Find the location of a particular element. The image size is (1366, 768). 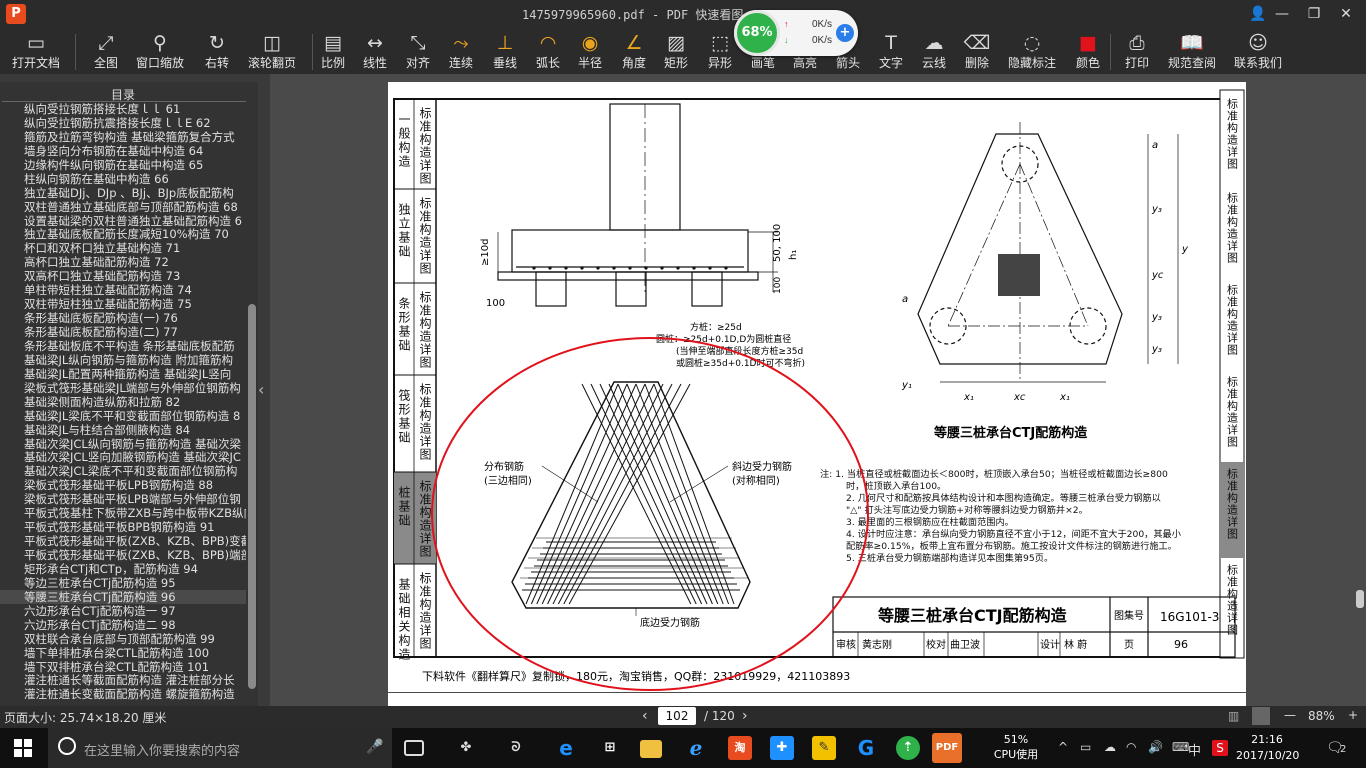

toc-item: 条形基础底板配筋构造(二) 77 is located at coordinates (123, 332).